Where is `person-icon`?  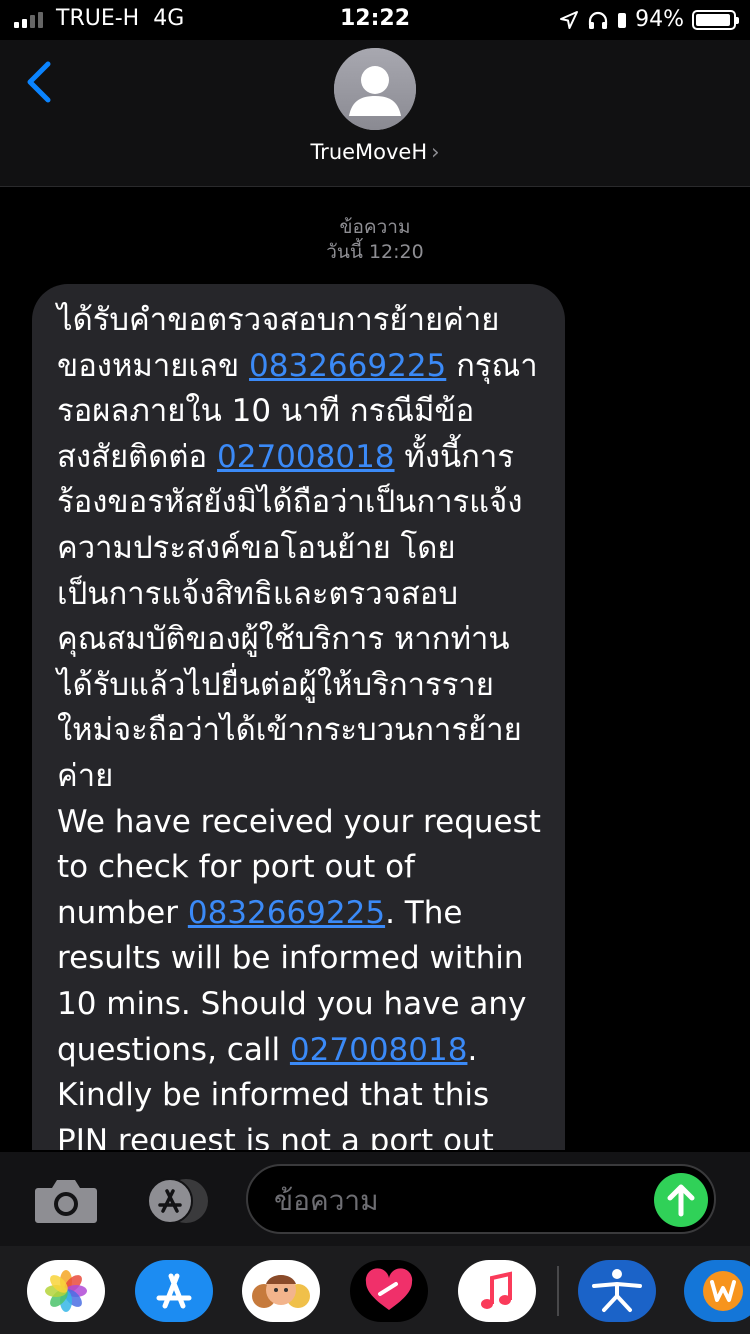
person-icon is located at coordinates (375, 89).